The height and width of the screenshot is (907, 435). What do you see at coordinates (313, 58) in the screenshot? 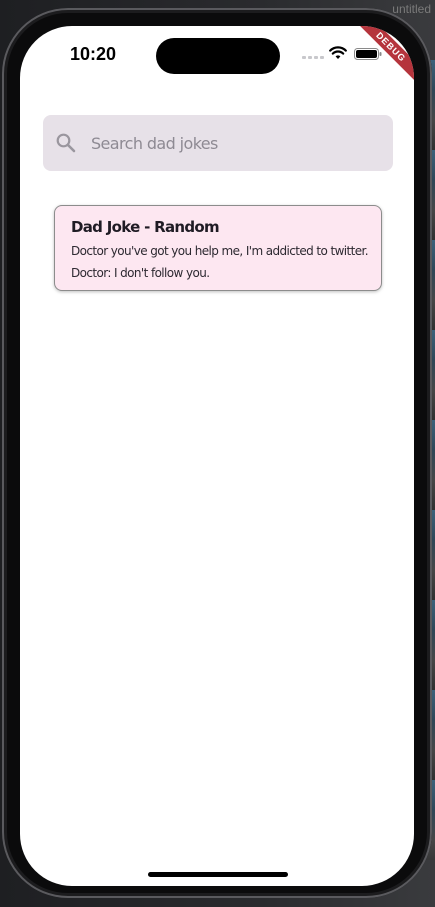
I see `cellular-signal-icon` at bounding box center [313, 58].